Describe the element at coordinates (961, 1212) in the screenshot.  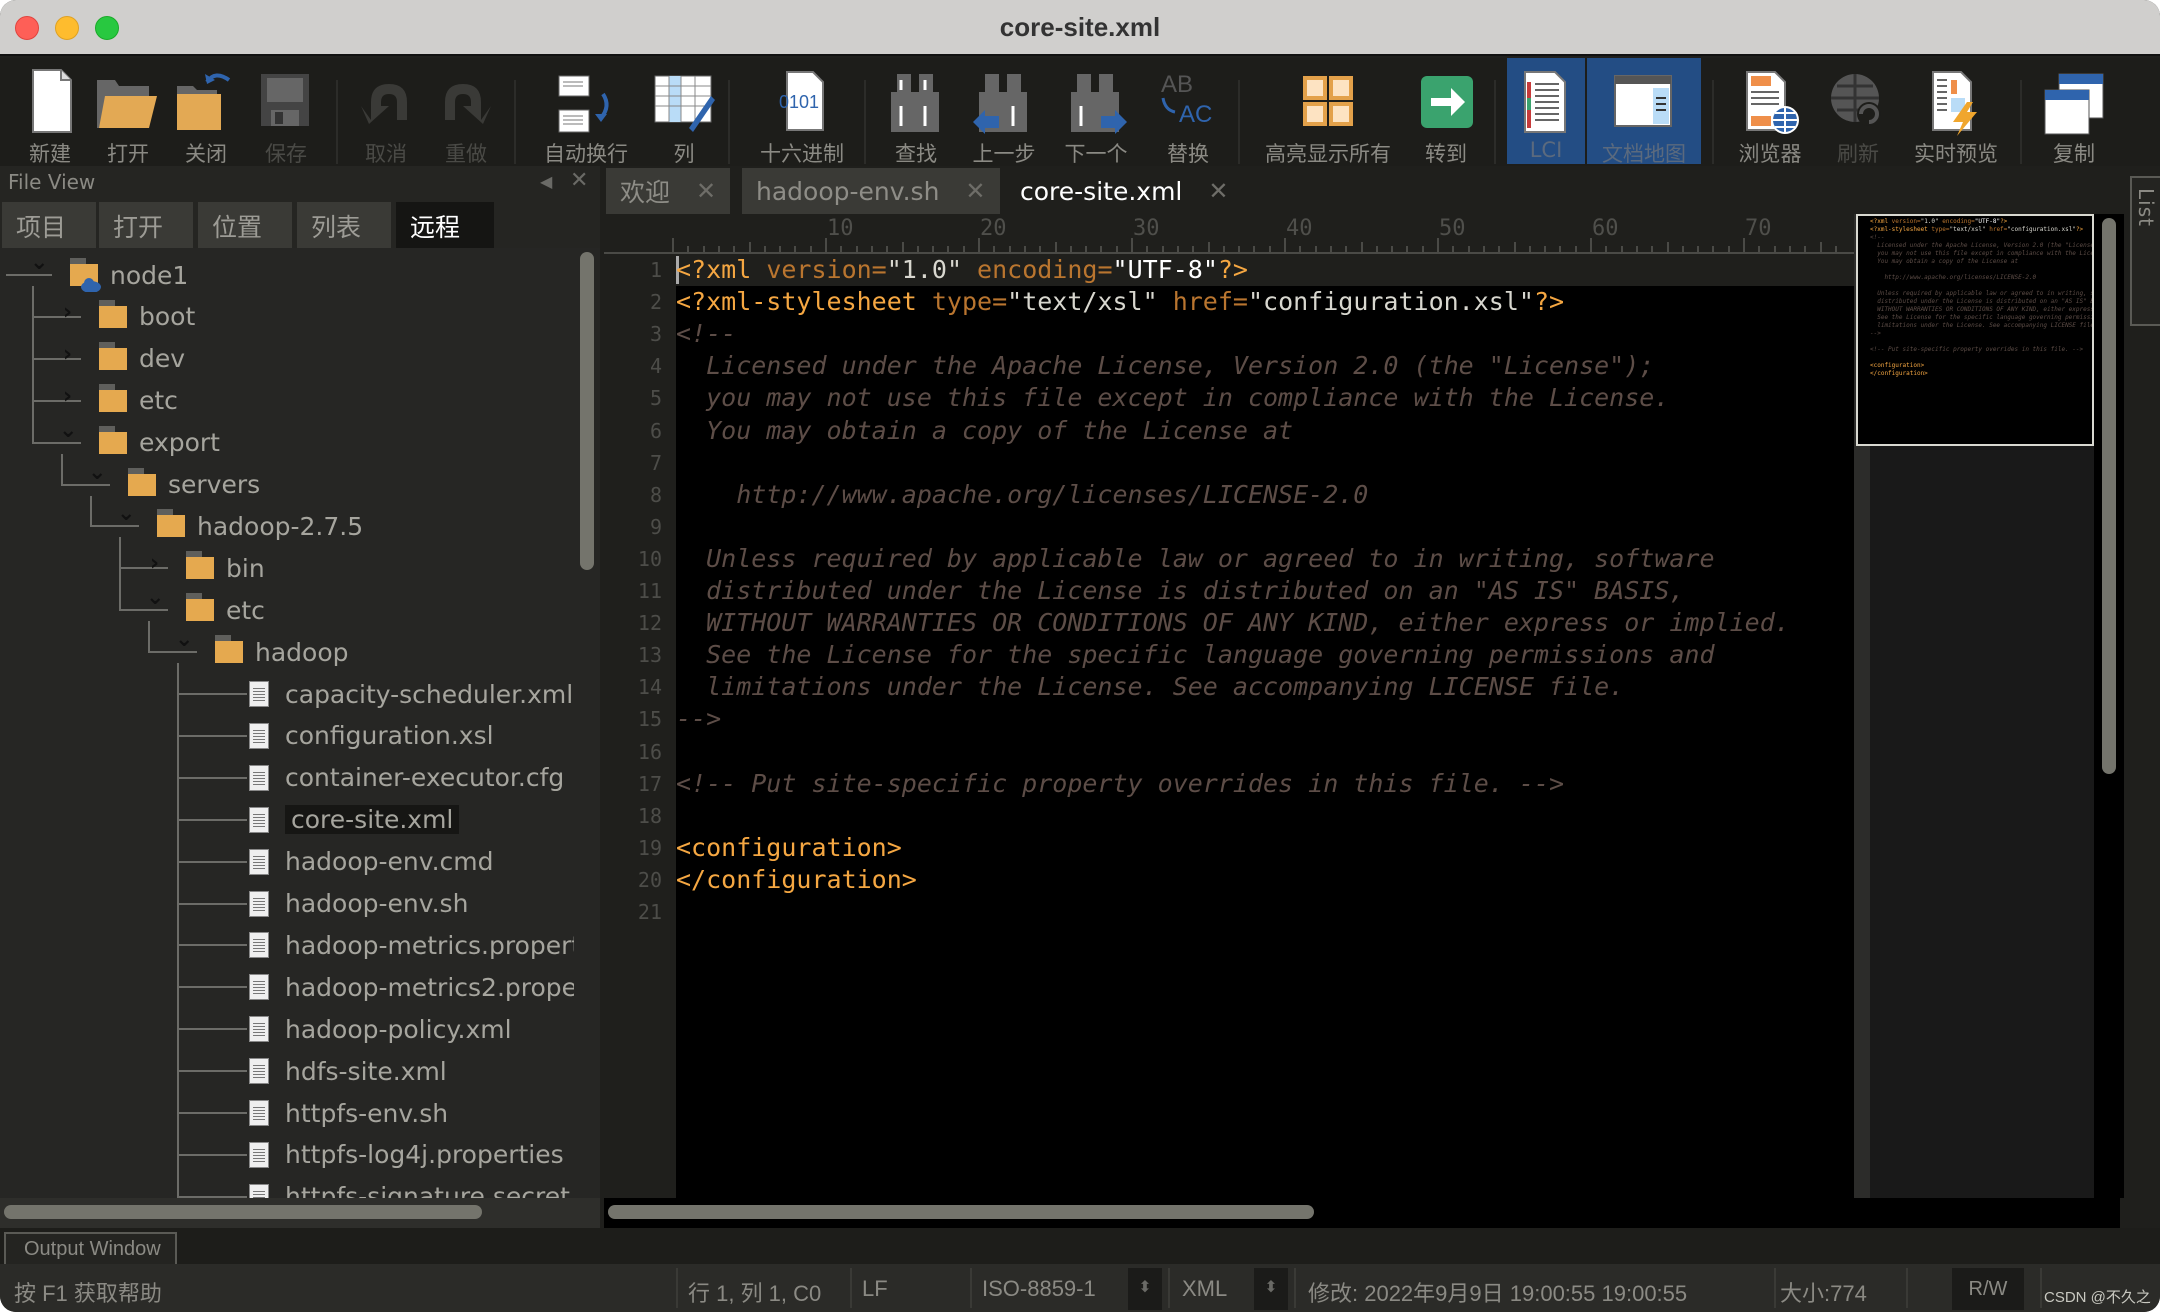
I see `editor-horizontal-scrollbar` at that location.